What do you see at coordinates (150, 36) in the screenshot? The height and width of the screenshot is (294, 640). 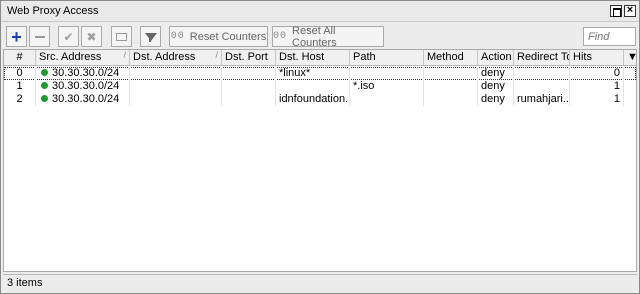 I see `filter-button` at bounding box center [150, 36].